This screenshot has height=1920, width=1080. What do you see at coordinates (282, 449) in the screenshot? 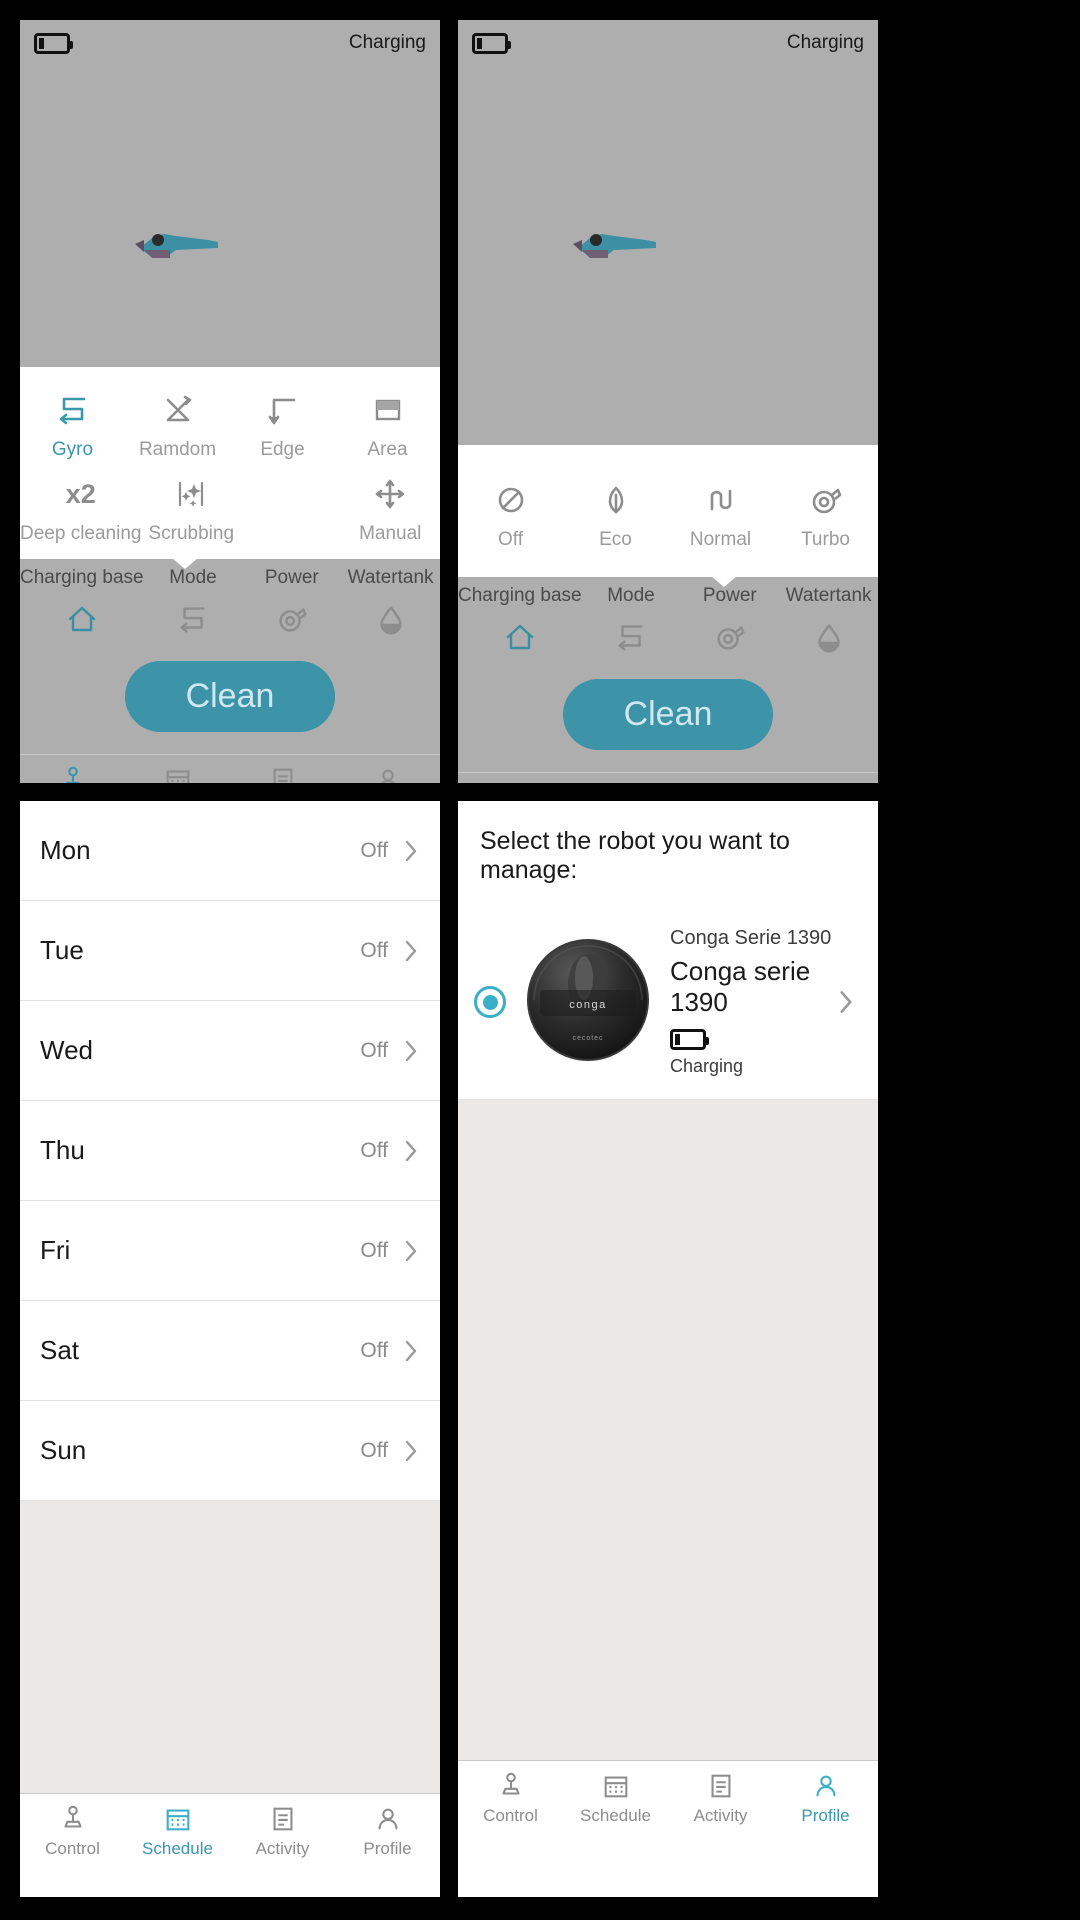
I see `mode-option-label: Edge` at bounding box center [282, 449].